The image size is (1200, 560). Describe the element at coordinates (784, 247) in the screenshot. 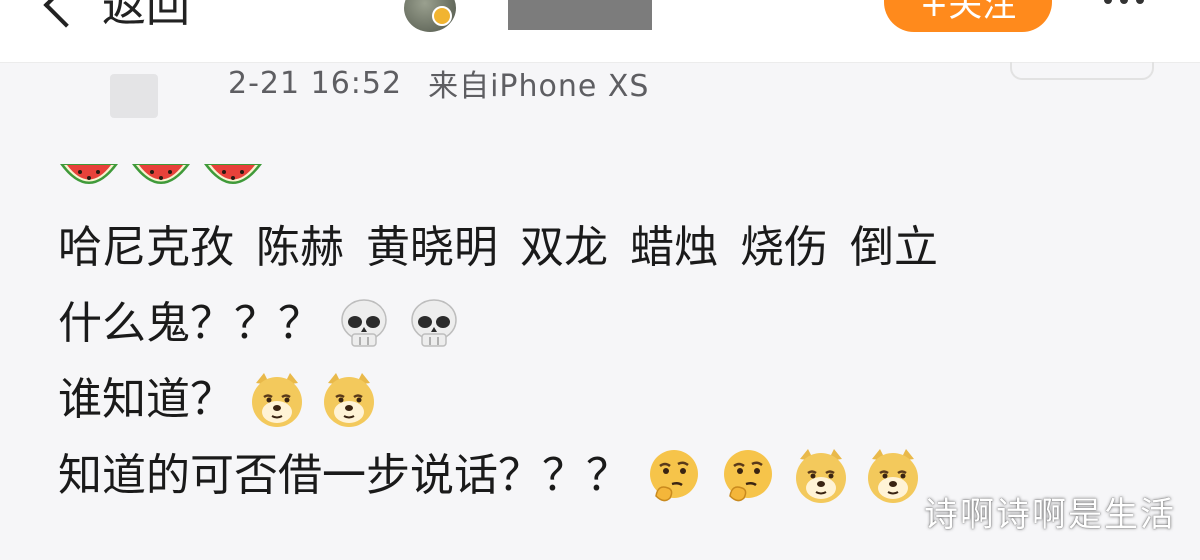

I see `keyword: 烧伤` at that location.